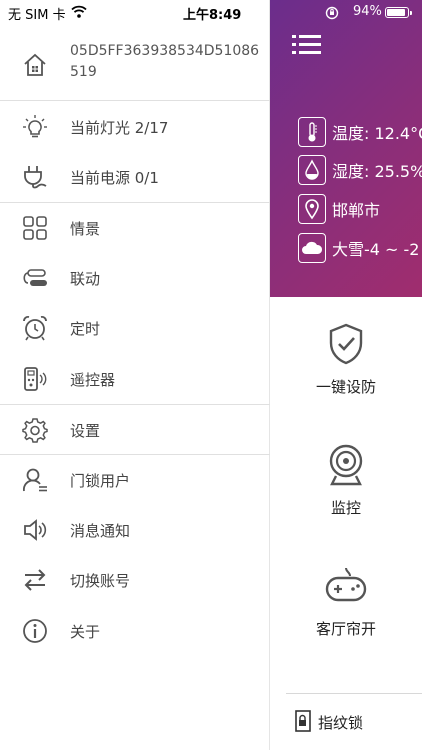 The image size is (422, 750). Describe the element at coordinates (346, 467) in the screenshot. I see `webcam-icon` at that location.